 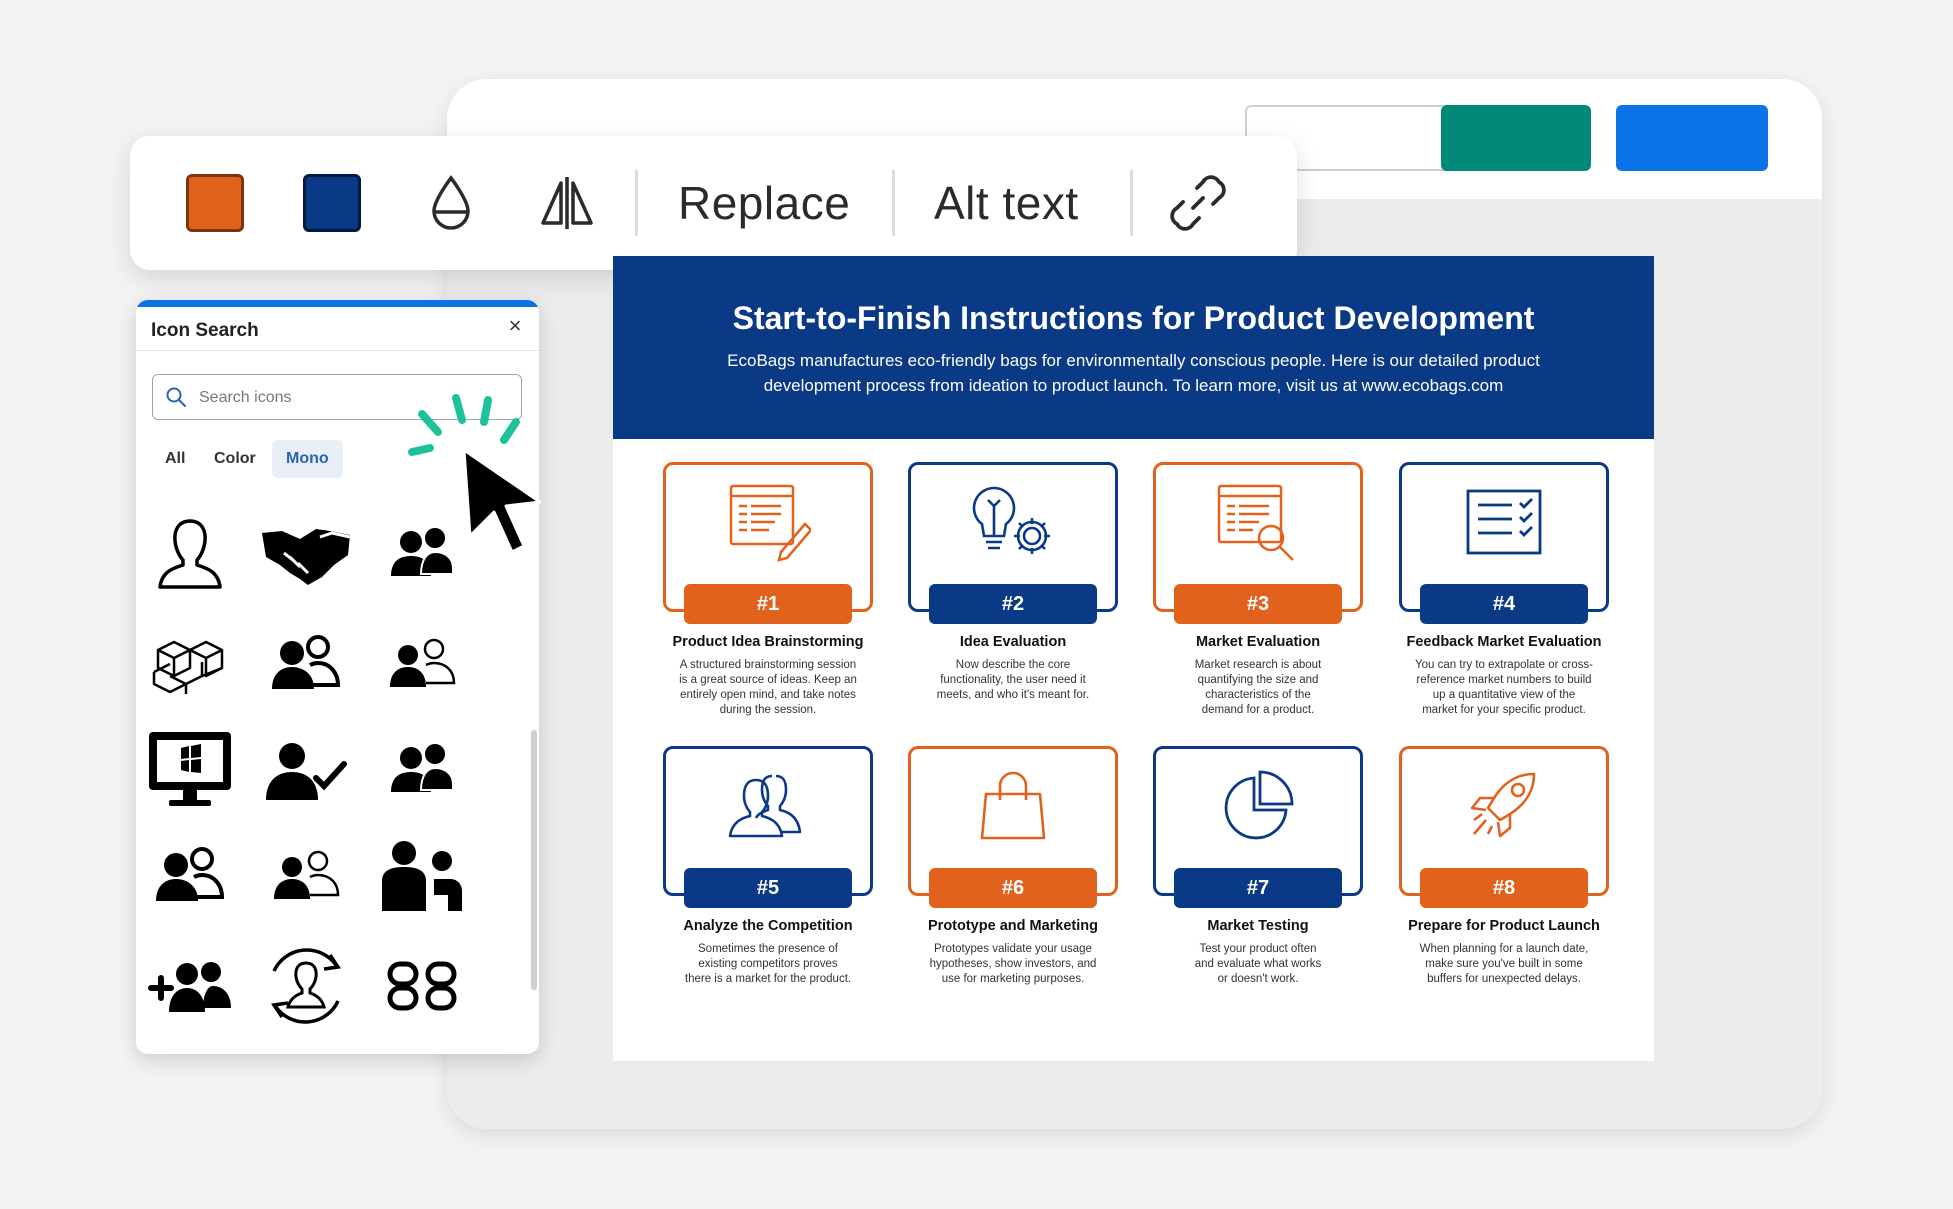 I want to click on step-title: Product Idea Brainstorming, so click(x=768, y=642).